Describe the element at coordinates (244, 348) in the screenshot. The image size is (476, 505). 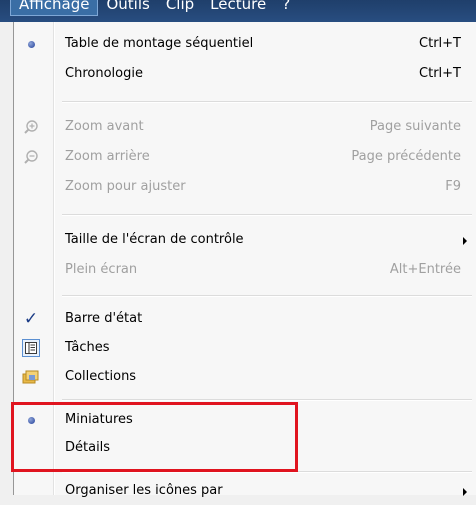
I see `menu-item-taches: Tâches` at that location.